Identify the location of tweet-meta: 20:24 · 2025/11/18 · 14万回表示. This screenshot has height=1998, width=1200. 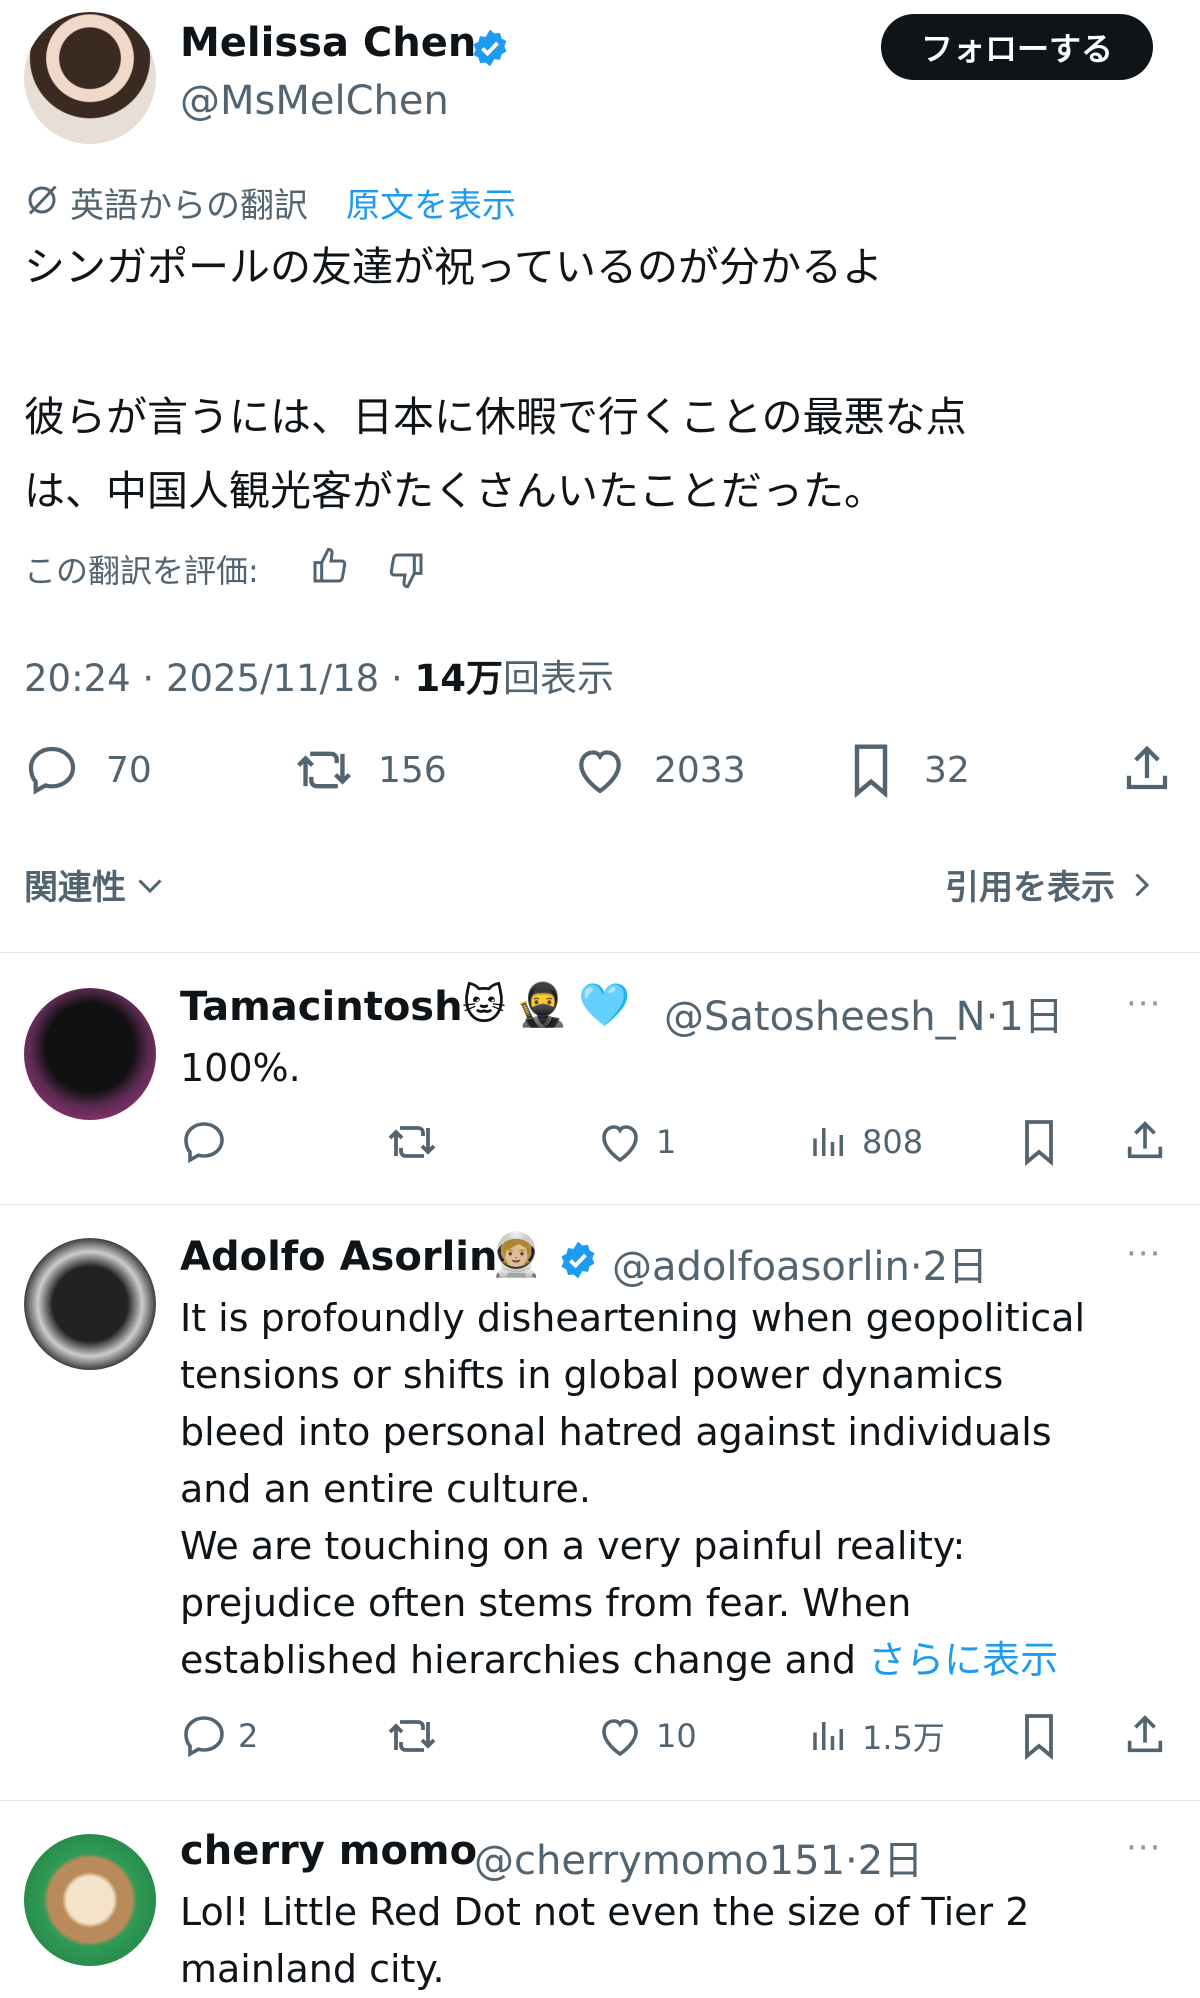
(319, 675).